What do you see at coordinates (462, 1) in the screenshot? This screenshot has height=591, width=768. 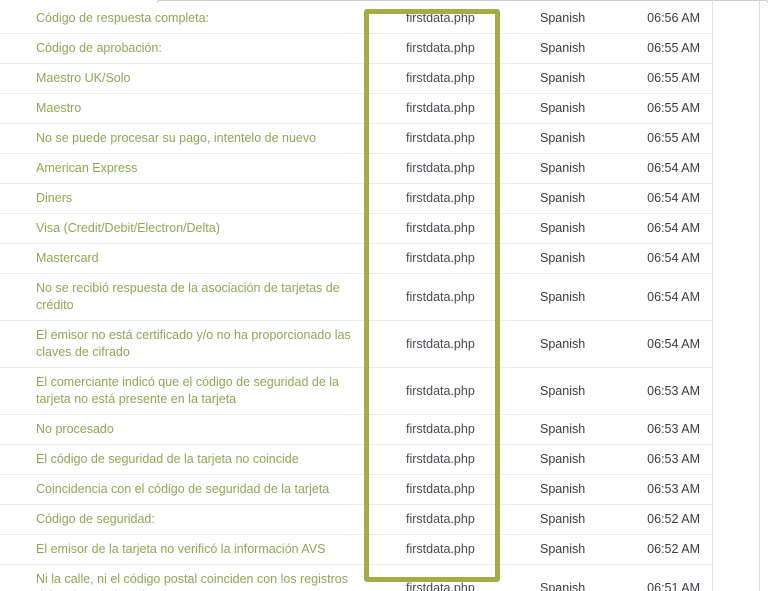 I see `panel-top-edge` at bounding box center [462, 1].